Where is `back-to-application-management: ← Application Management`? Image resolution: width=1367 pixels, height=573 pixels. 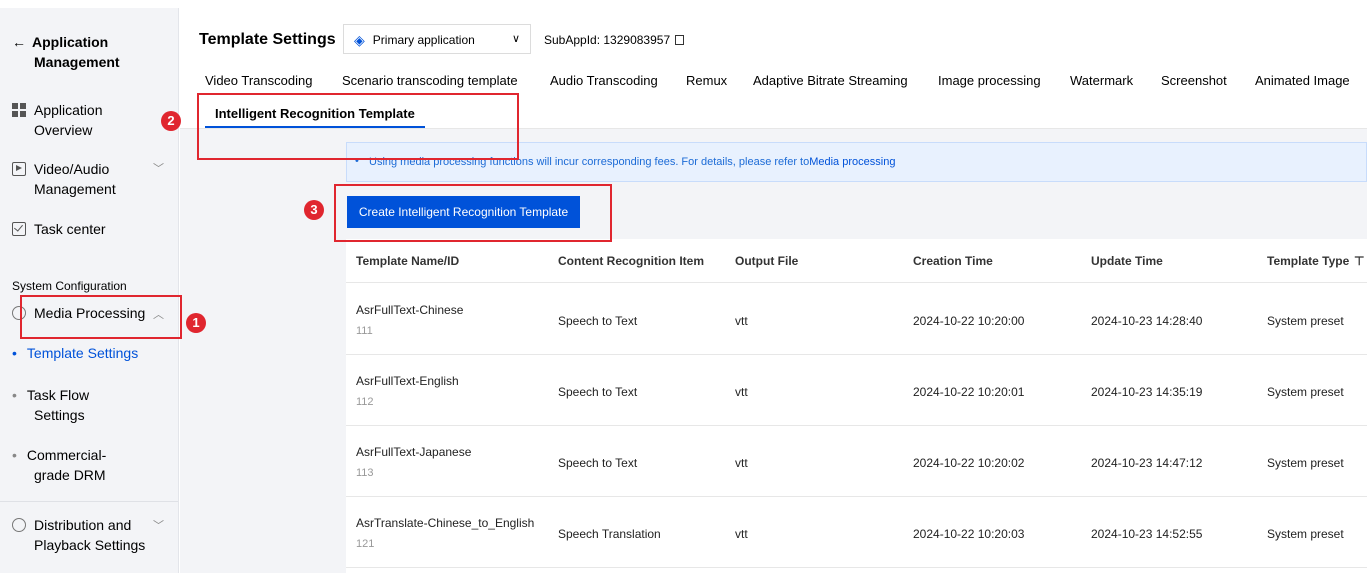
back-to-application-management: ← Application Management is located at coordinates (66, 52).